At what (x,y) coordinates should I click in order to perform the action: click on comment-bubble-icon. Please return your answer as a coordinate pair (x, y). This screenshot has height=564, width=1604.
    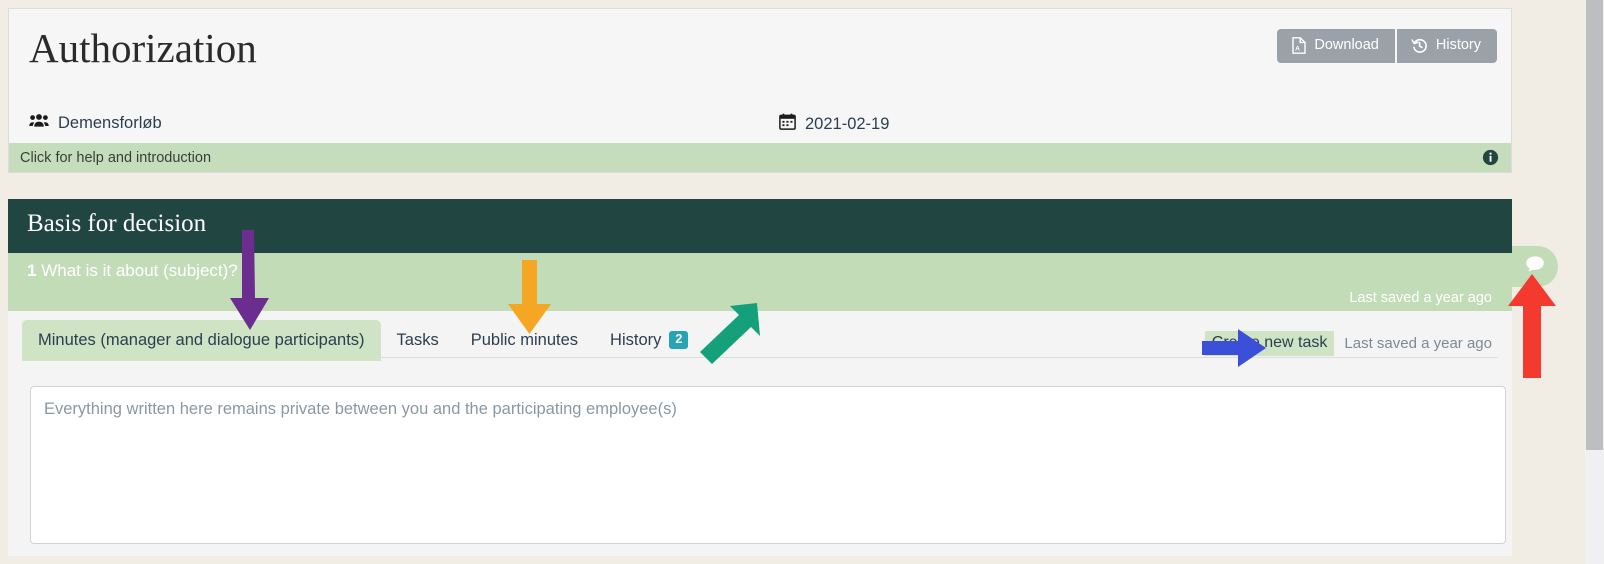
    Looking at the image, I should click on (1535, 266).